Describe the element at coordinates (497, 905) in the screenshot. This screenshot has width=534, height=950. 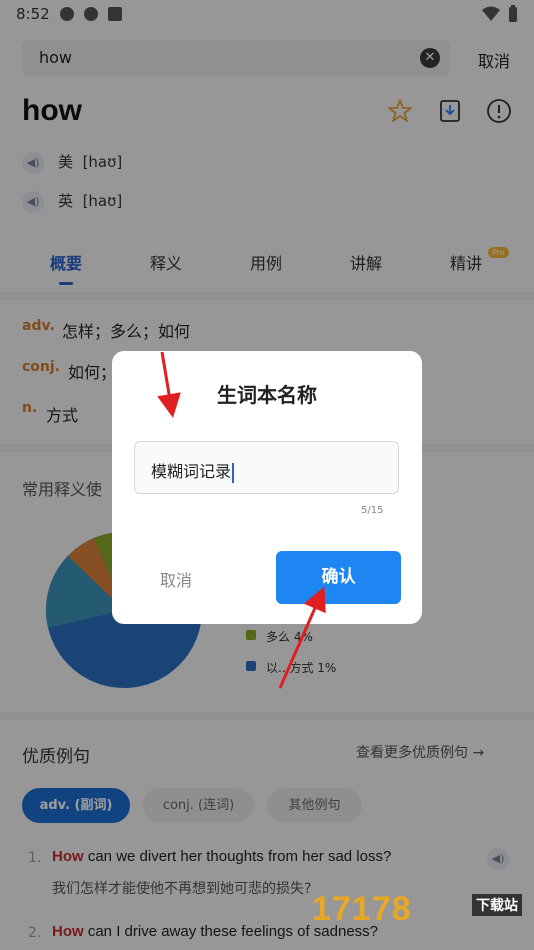
I see `watermark-site: 下载站` at that location.